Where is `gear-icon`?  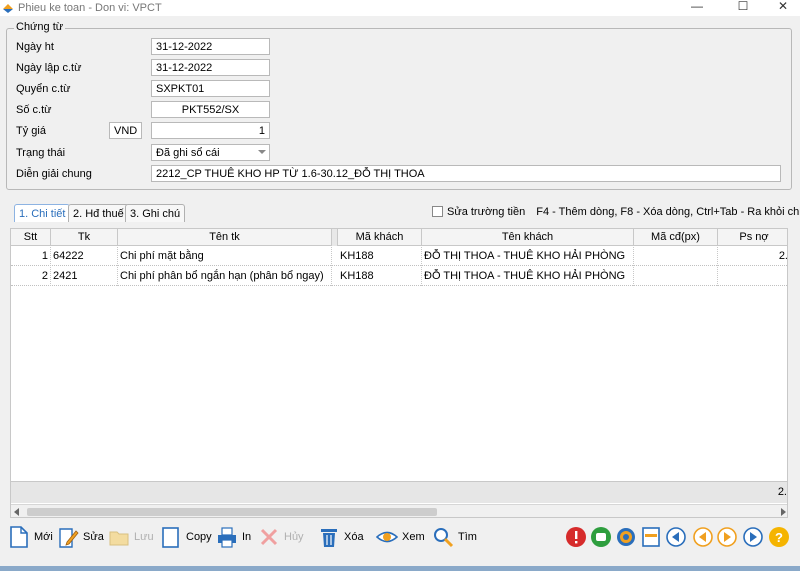 gear-icon is located at coordinates (626, 537).